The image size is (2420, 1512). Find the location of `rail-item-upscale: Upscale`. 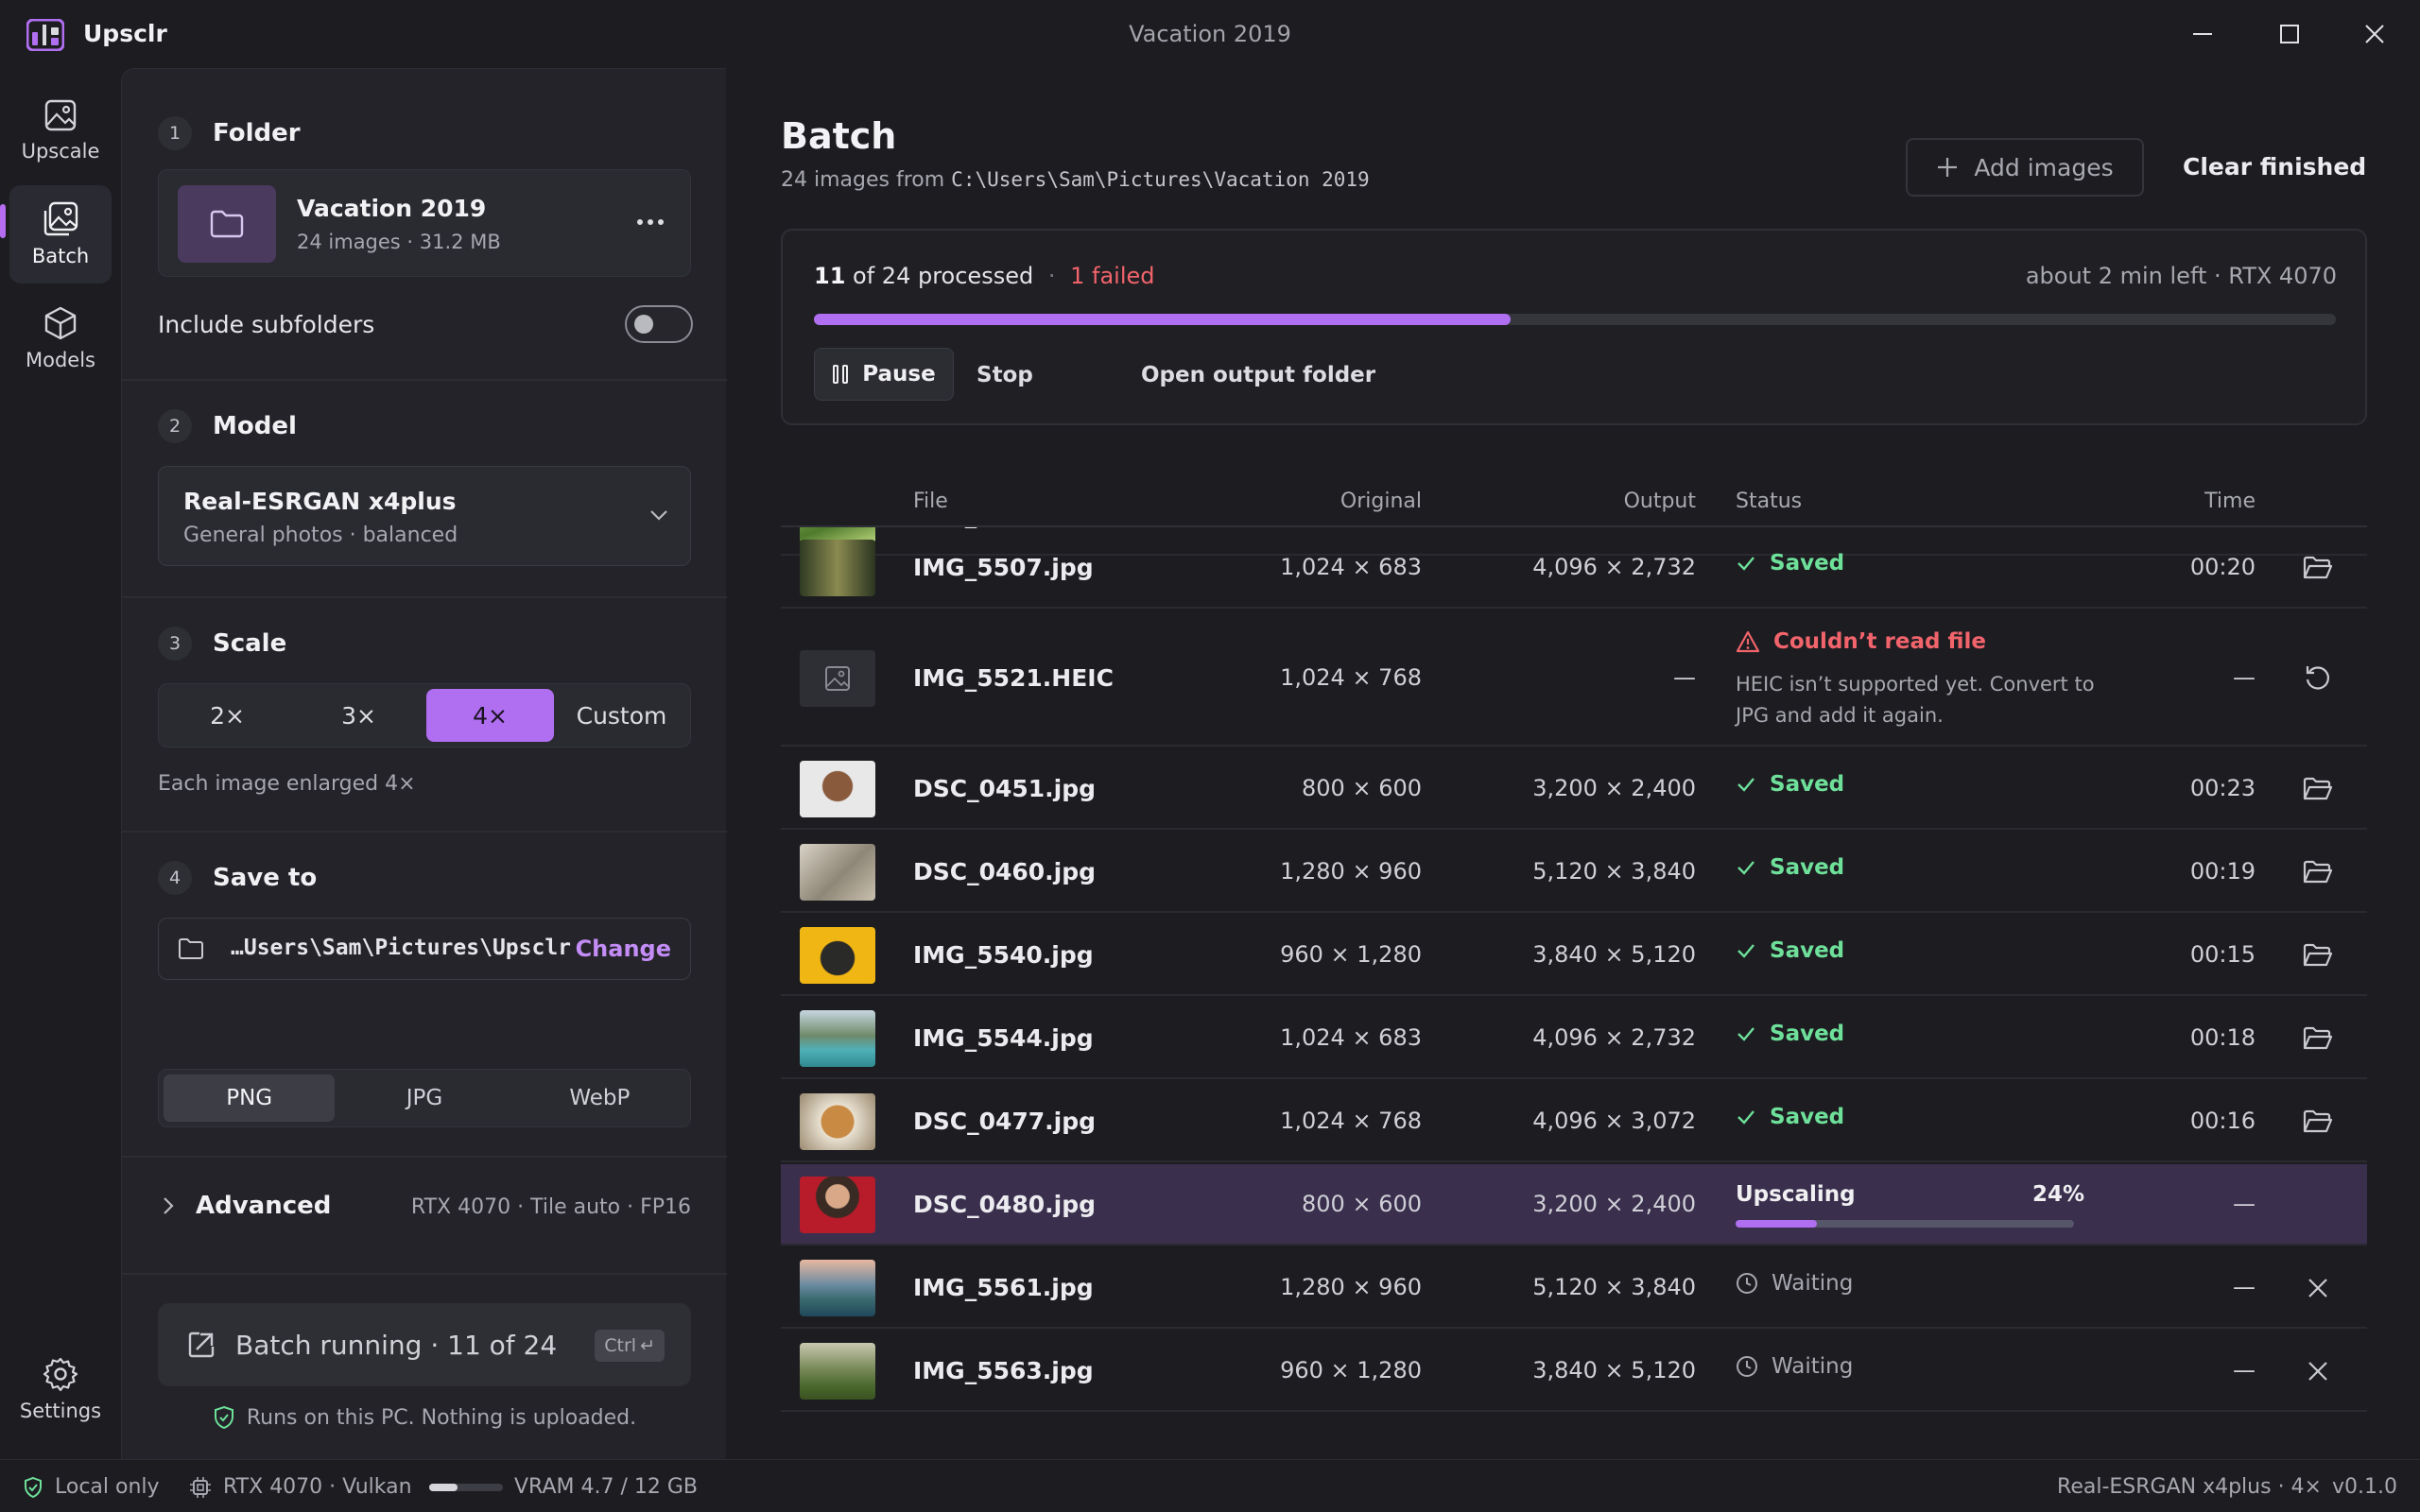

rail-item-upscale: Upscale is located at coordinates (60, 130).